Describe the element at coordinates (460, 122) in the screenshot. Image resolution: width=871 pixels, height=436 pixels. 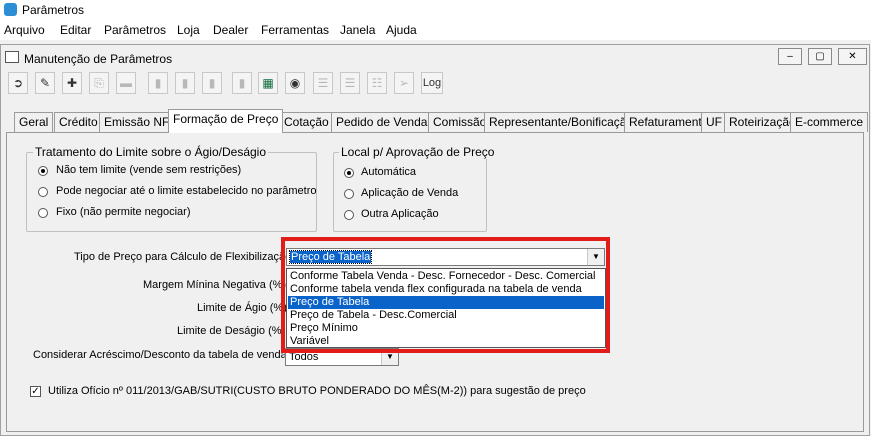
I see `tab-comissao: Comissão` at that location.